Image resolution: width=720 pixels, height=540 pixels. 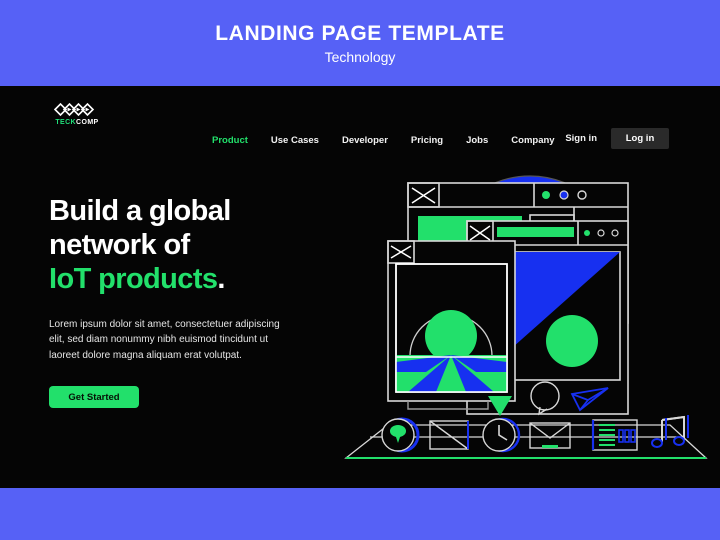 I want to click on nav-link-pricing: Pricing, so click(x=427, y=141).